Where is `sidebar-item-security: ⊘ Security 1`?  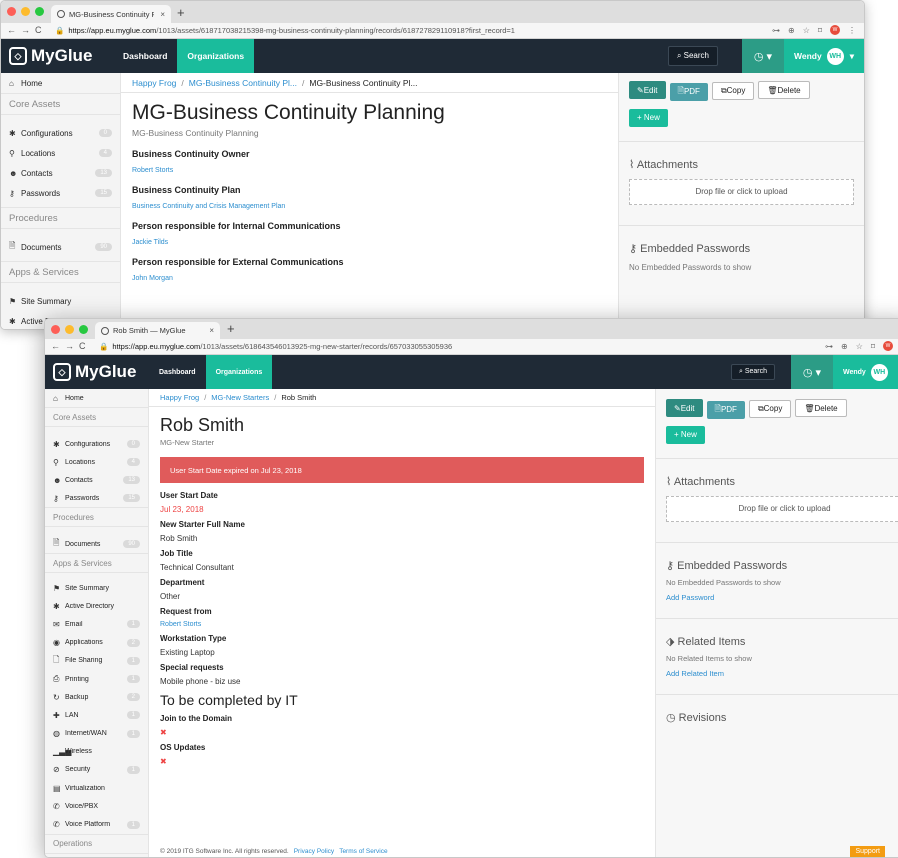
sidebar-item-security: ⊘ Security 1 is located at coordinates (96, 770).